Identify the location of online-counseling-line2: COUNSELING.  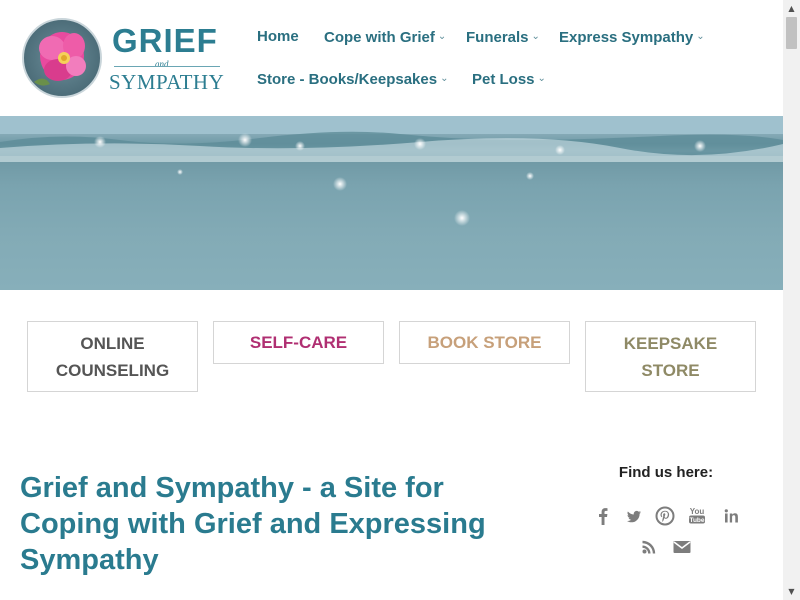
(112, 370).